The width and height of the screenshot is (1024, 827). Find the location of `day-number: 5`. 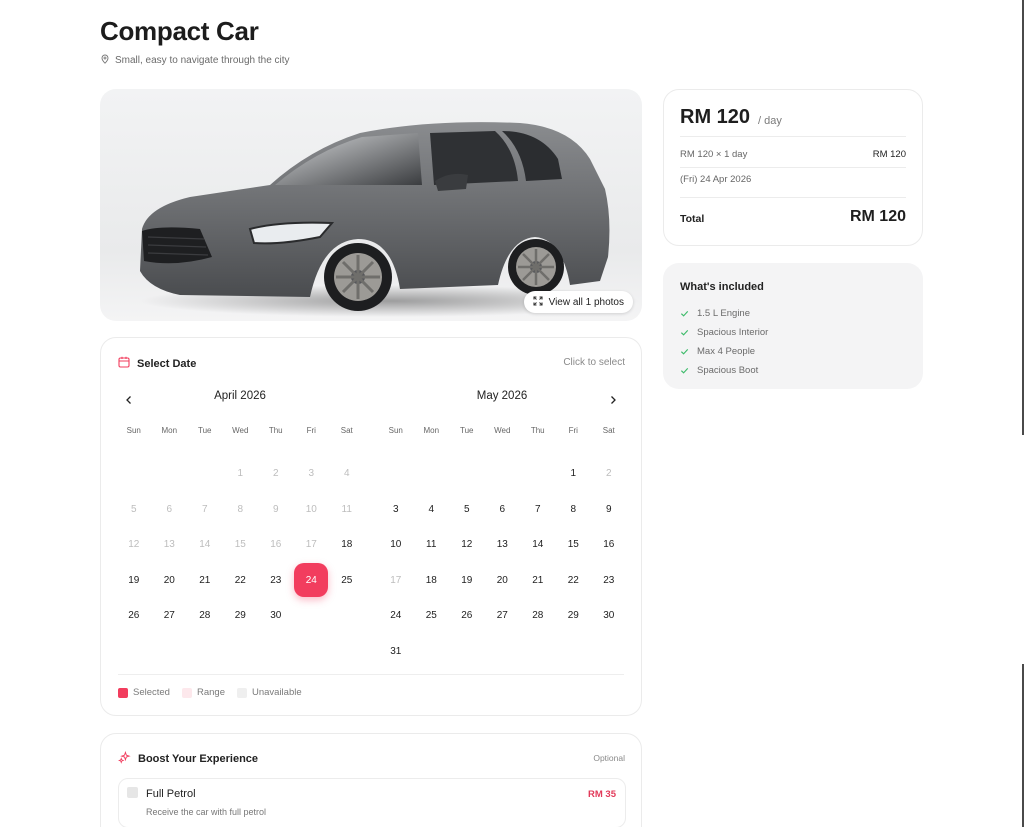

day-number: 5 is located at coordinates (466, 509).